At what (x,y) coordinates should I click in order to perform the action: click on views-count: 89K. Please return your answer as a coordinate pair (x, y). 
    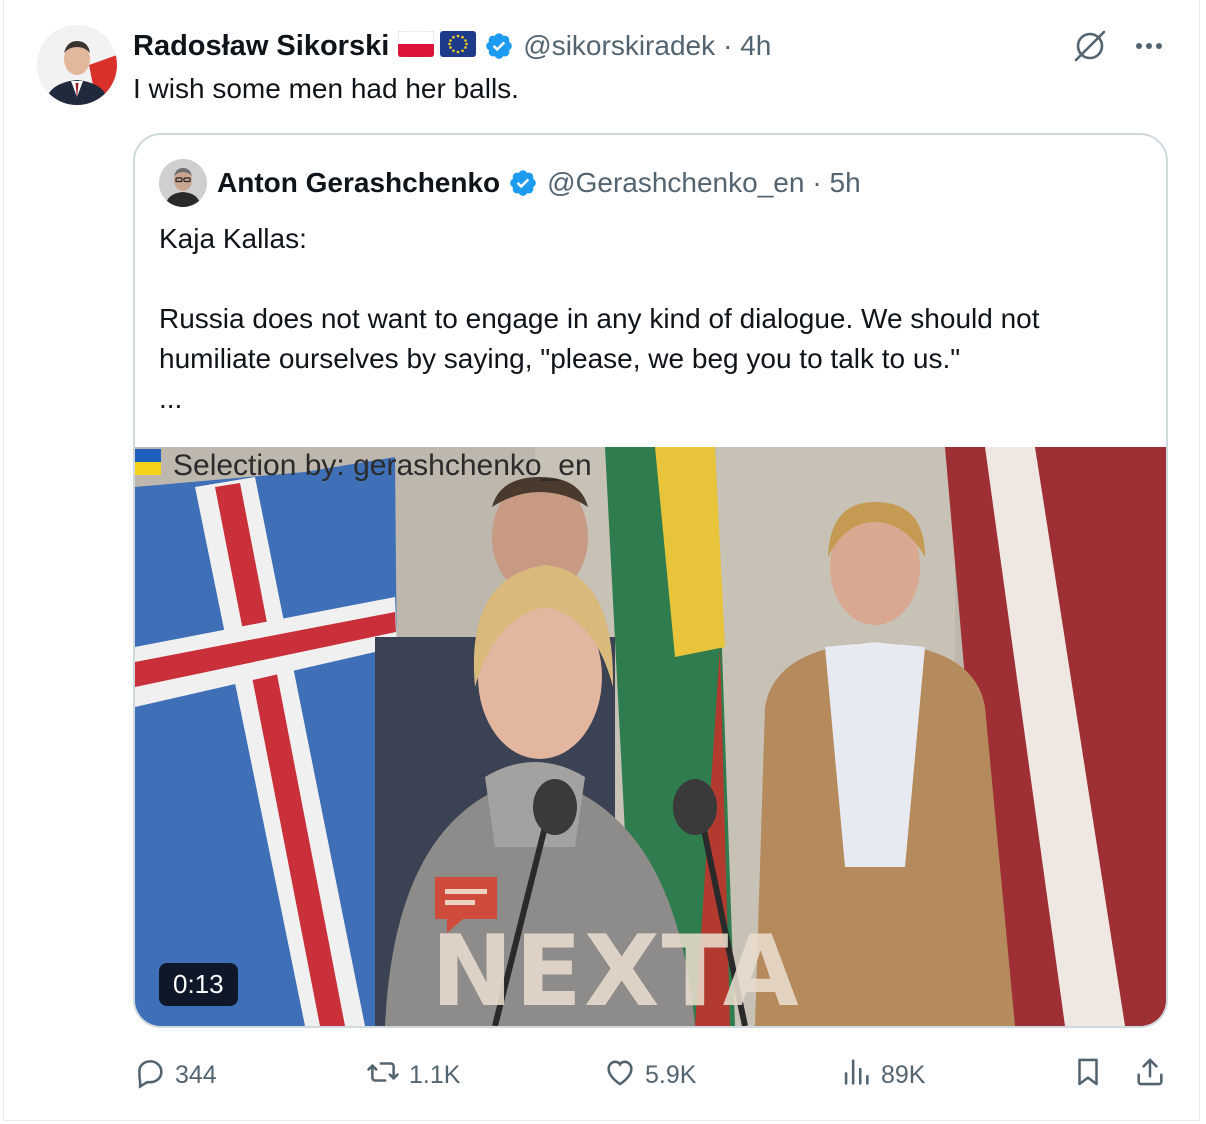
    Looking at the image, I should click on (903, 1074).